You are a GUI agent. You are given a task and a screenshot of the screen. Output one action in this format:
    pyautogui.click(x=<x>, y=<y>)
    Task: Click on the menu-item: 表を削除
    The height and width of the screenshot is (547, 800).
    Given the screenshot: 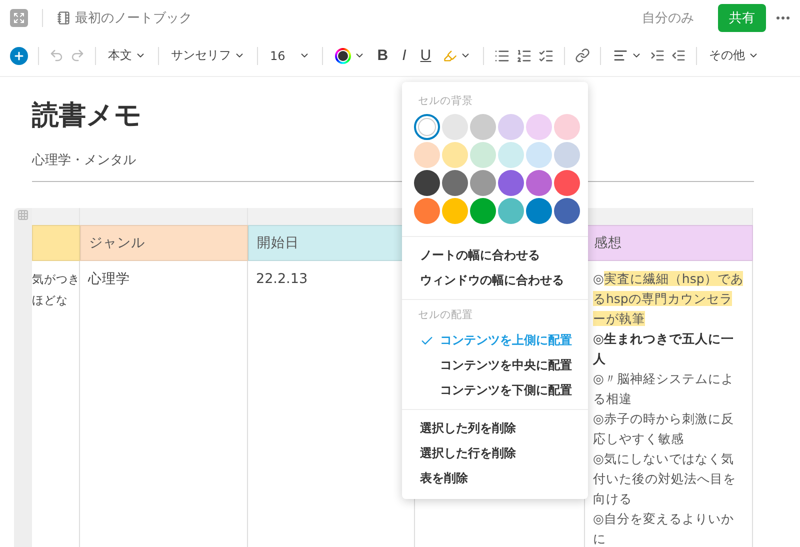 What is the action you would take?
    pyautogui.click(x=495, y=478)
    